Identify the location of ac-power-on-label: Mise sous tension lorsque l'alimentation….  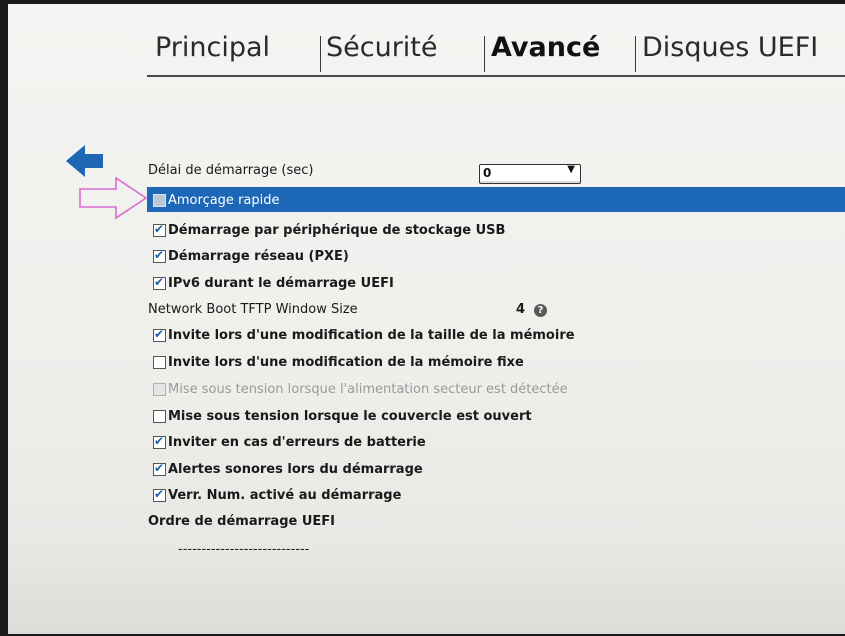
(368, 389).